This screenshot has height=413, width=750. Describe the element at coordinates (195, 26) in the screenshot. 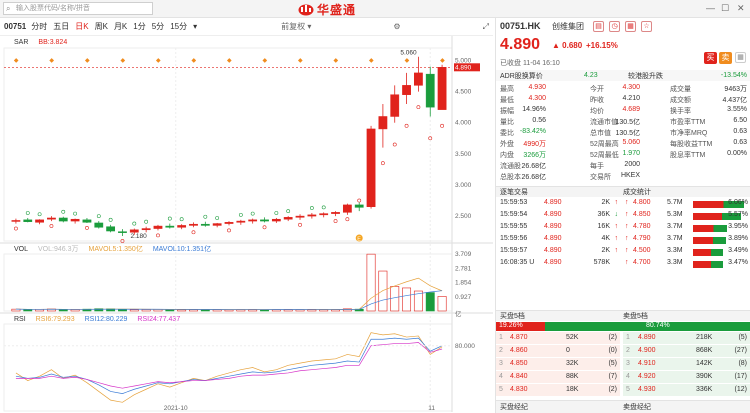

I see `chevron-down-icon: ▾` at that location.